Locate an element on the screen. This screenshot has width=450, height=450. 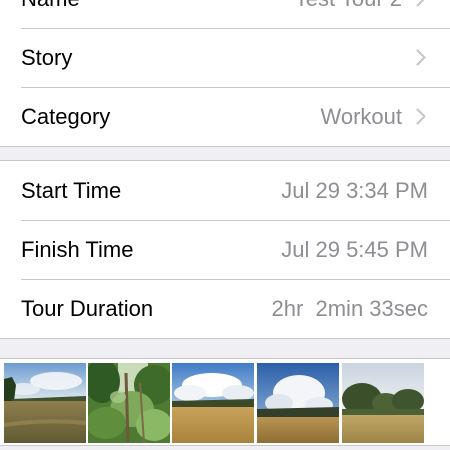
tour-duration-value: 2hr 2min 33sec is located at coordinates (349, 308).